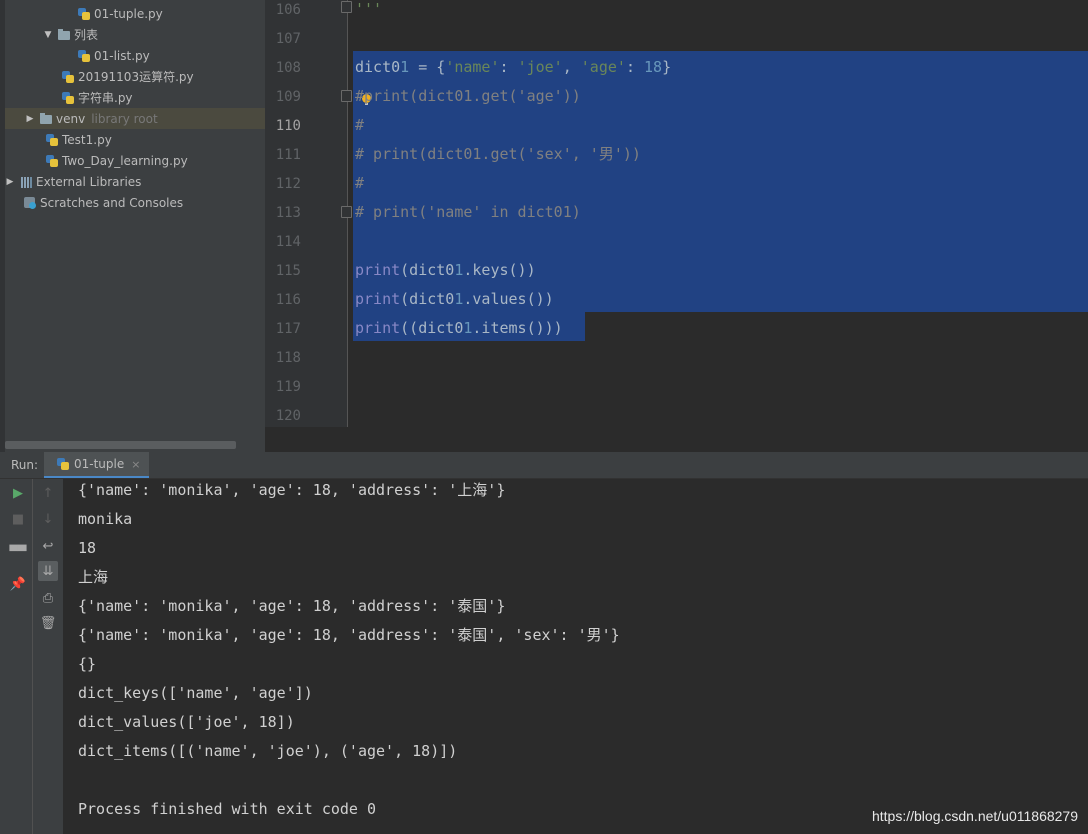 The height and width of the screenshot is (834, 1088). What do you see at coordinates (135, 34) in the screenshot?
I see `tree-item-list-folder: ▼ 列表` at bounding box center [135, 34].